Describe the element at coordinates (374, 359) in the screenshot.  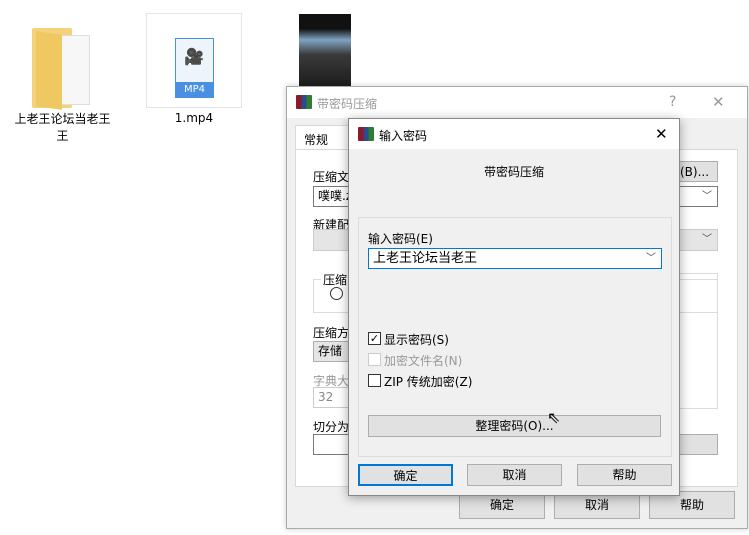
I see `encrypt-names-checkbox` at that location.